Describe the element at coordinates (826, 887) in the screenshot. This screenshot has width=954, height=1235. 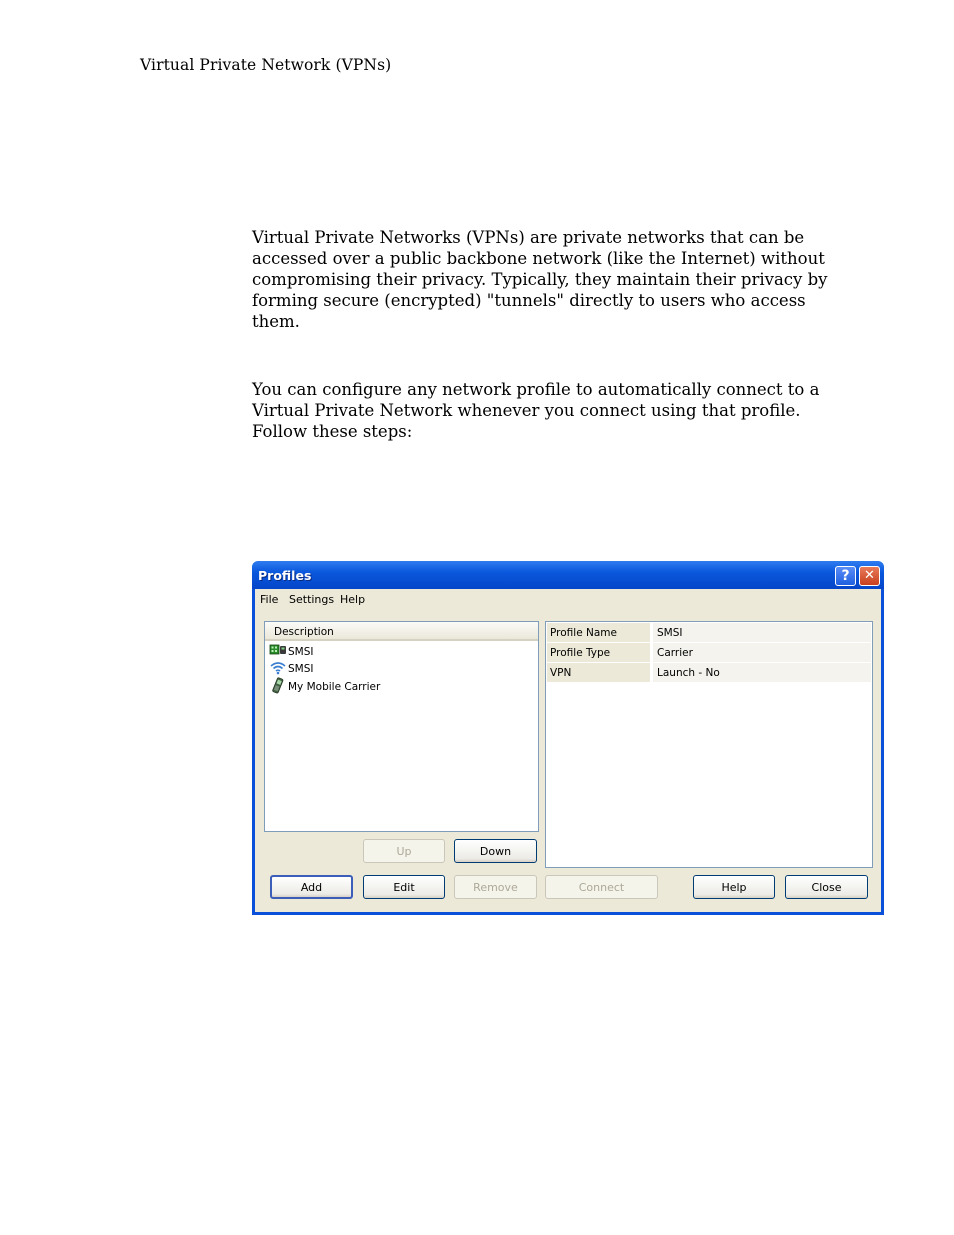
I see `close-button: Close` at that location.